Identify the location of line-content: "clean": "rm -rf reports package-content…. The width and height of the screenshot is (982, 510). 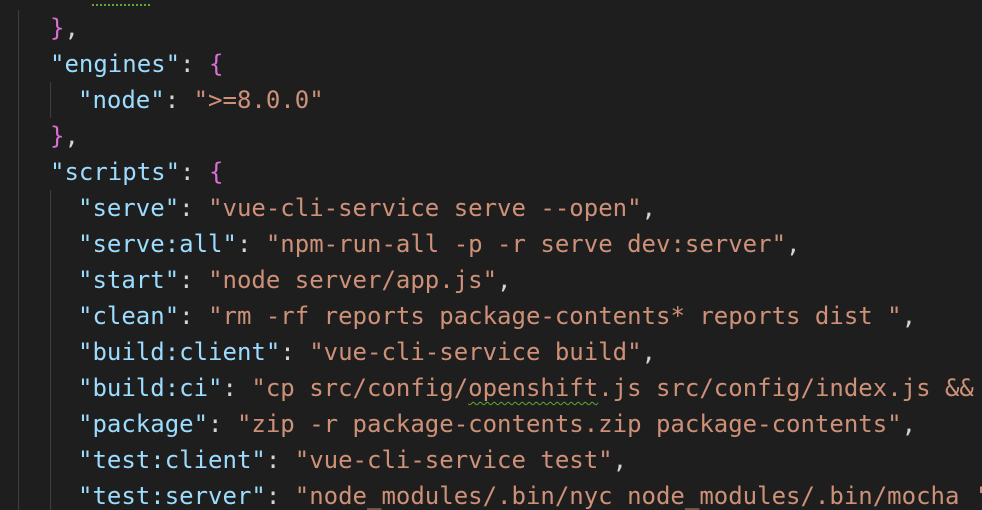
(497, 316).